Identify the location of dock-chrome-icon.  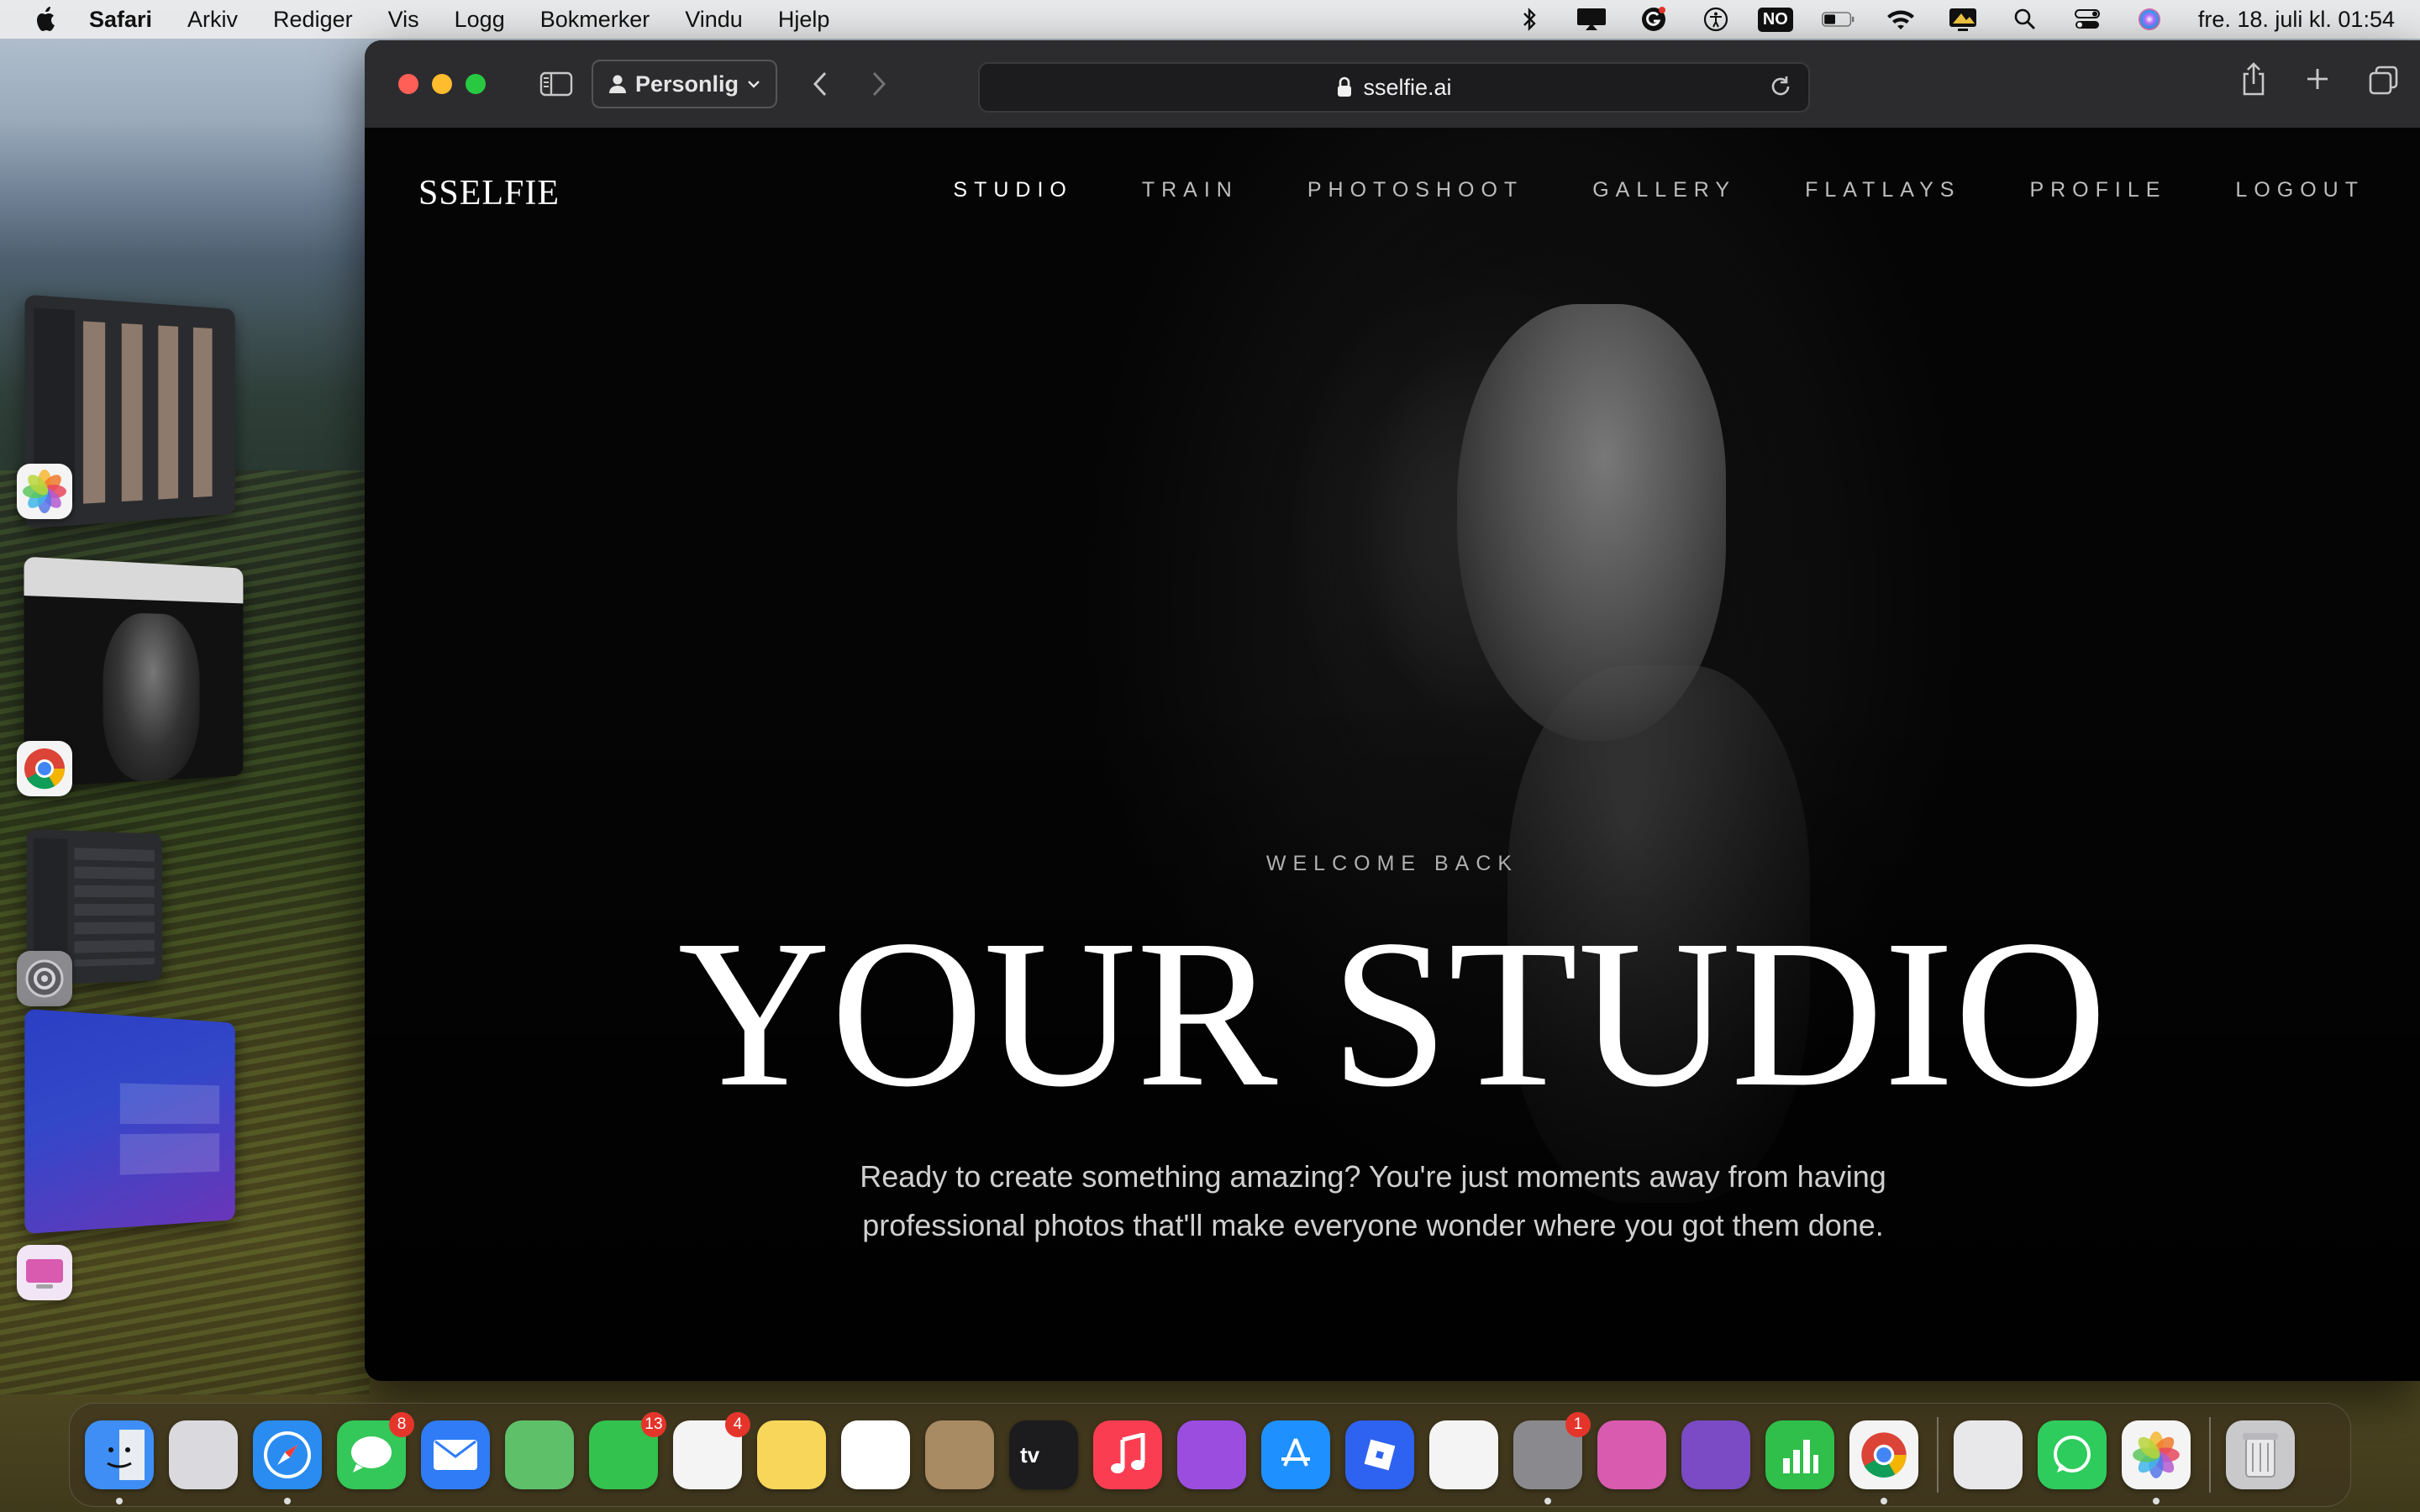
(1883, 1462).